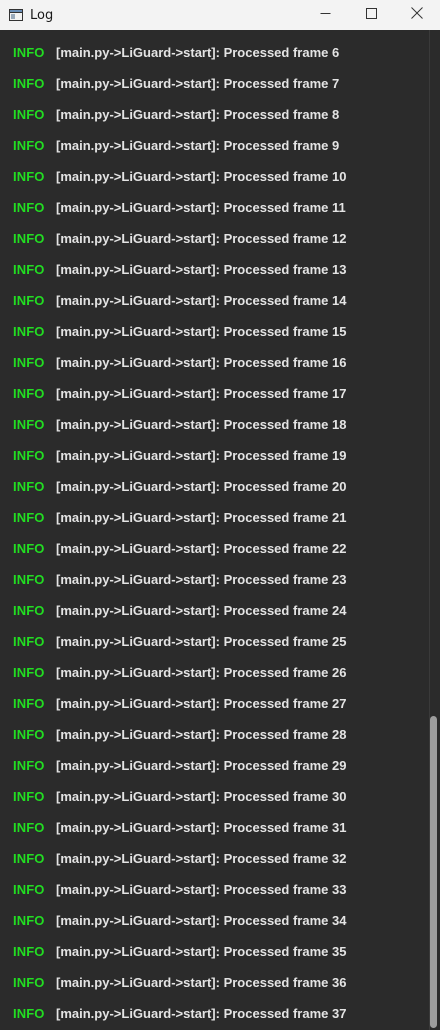  What do you see at coordinates (16, 15) in the screenshot?
I see `window-app-icon` at bounding box center [16, 15].